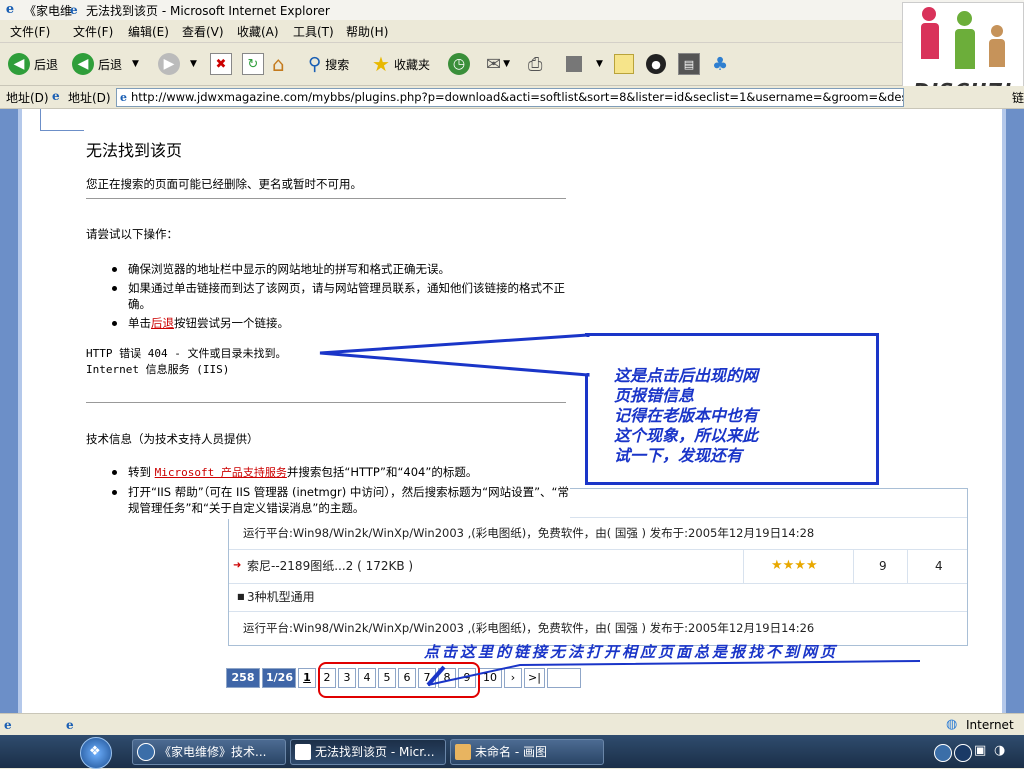  I want to click on annotation-underline, so click(674, 673).